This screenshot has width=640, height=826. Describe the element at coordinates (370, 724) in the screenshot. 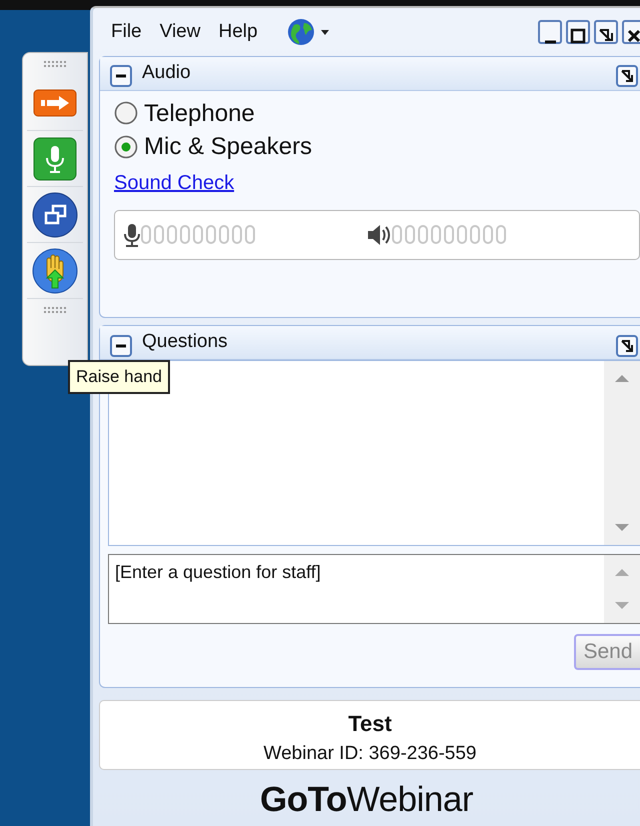

I see `webinar-title: Test` at that location.